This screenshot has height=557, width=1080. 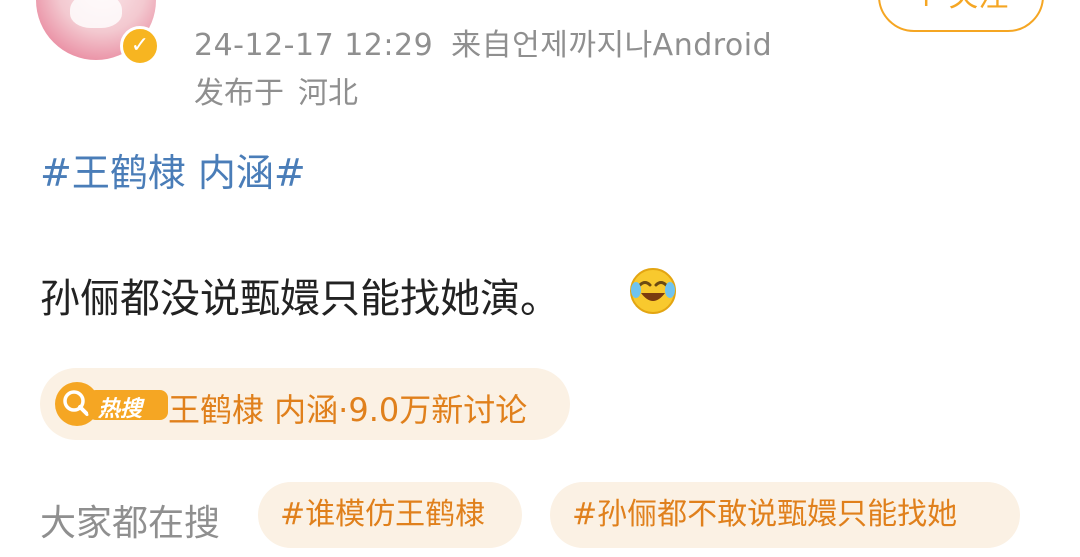 I want to click on post-body: 孙俪都没说甄嬛只能找她演。, so click(x=300, y=299).